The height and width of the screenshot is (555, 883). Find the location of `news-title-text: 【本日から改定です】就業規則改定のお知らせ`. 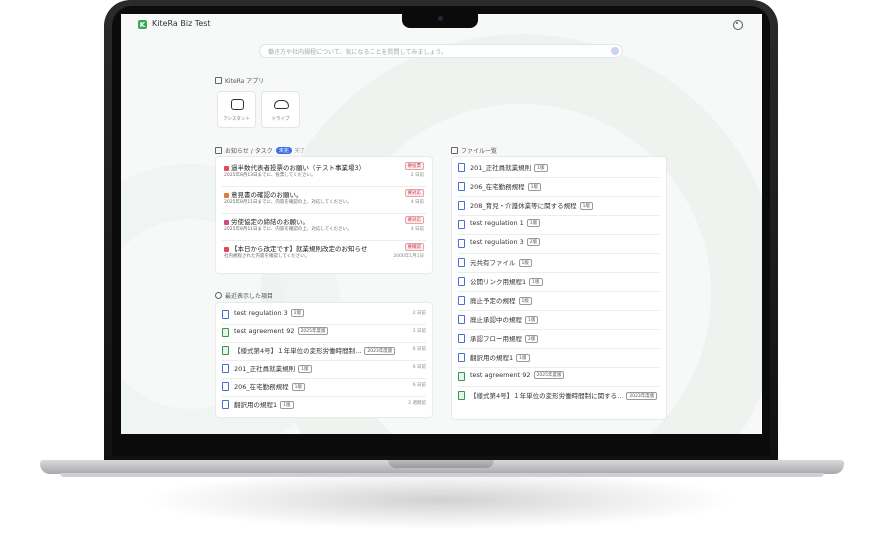

news-title-text: 【本日から改定です】就業規則改定のお知らせ is located at coordinates (299, 249).